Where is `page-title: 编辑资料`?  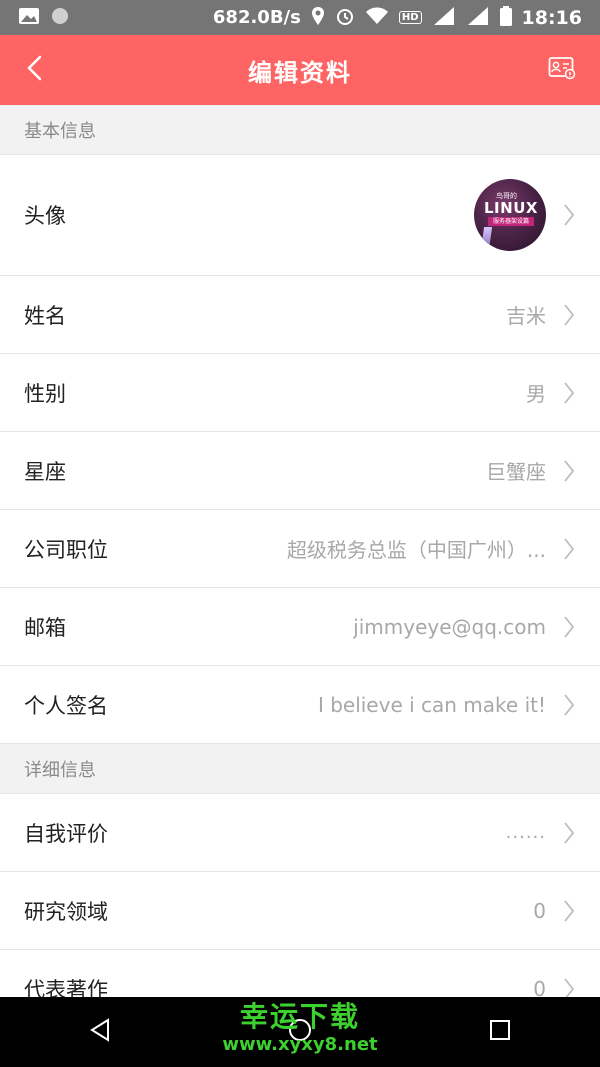
page-title: 编辑资料 is located at coordinates (300, 72).